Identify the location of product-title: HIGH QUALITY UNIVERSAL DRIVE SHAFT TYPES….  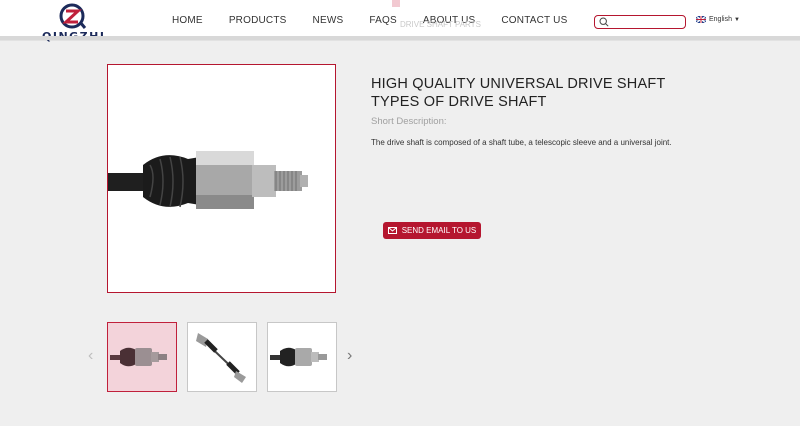
(518, 92).